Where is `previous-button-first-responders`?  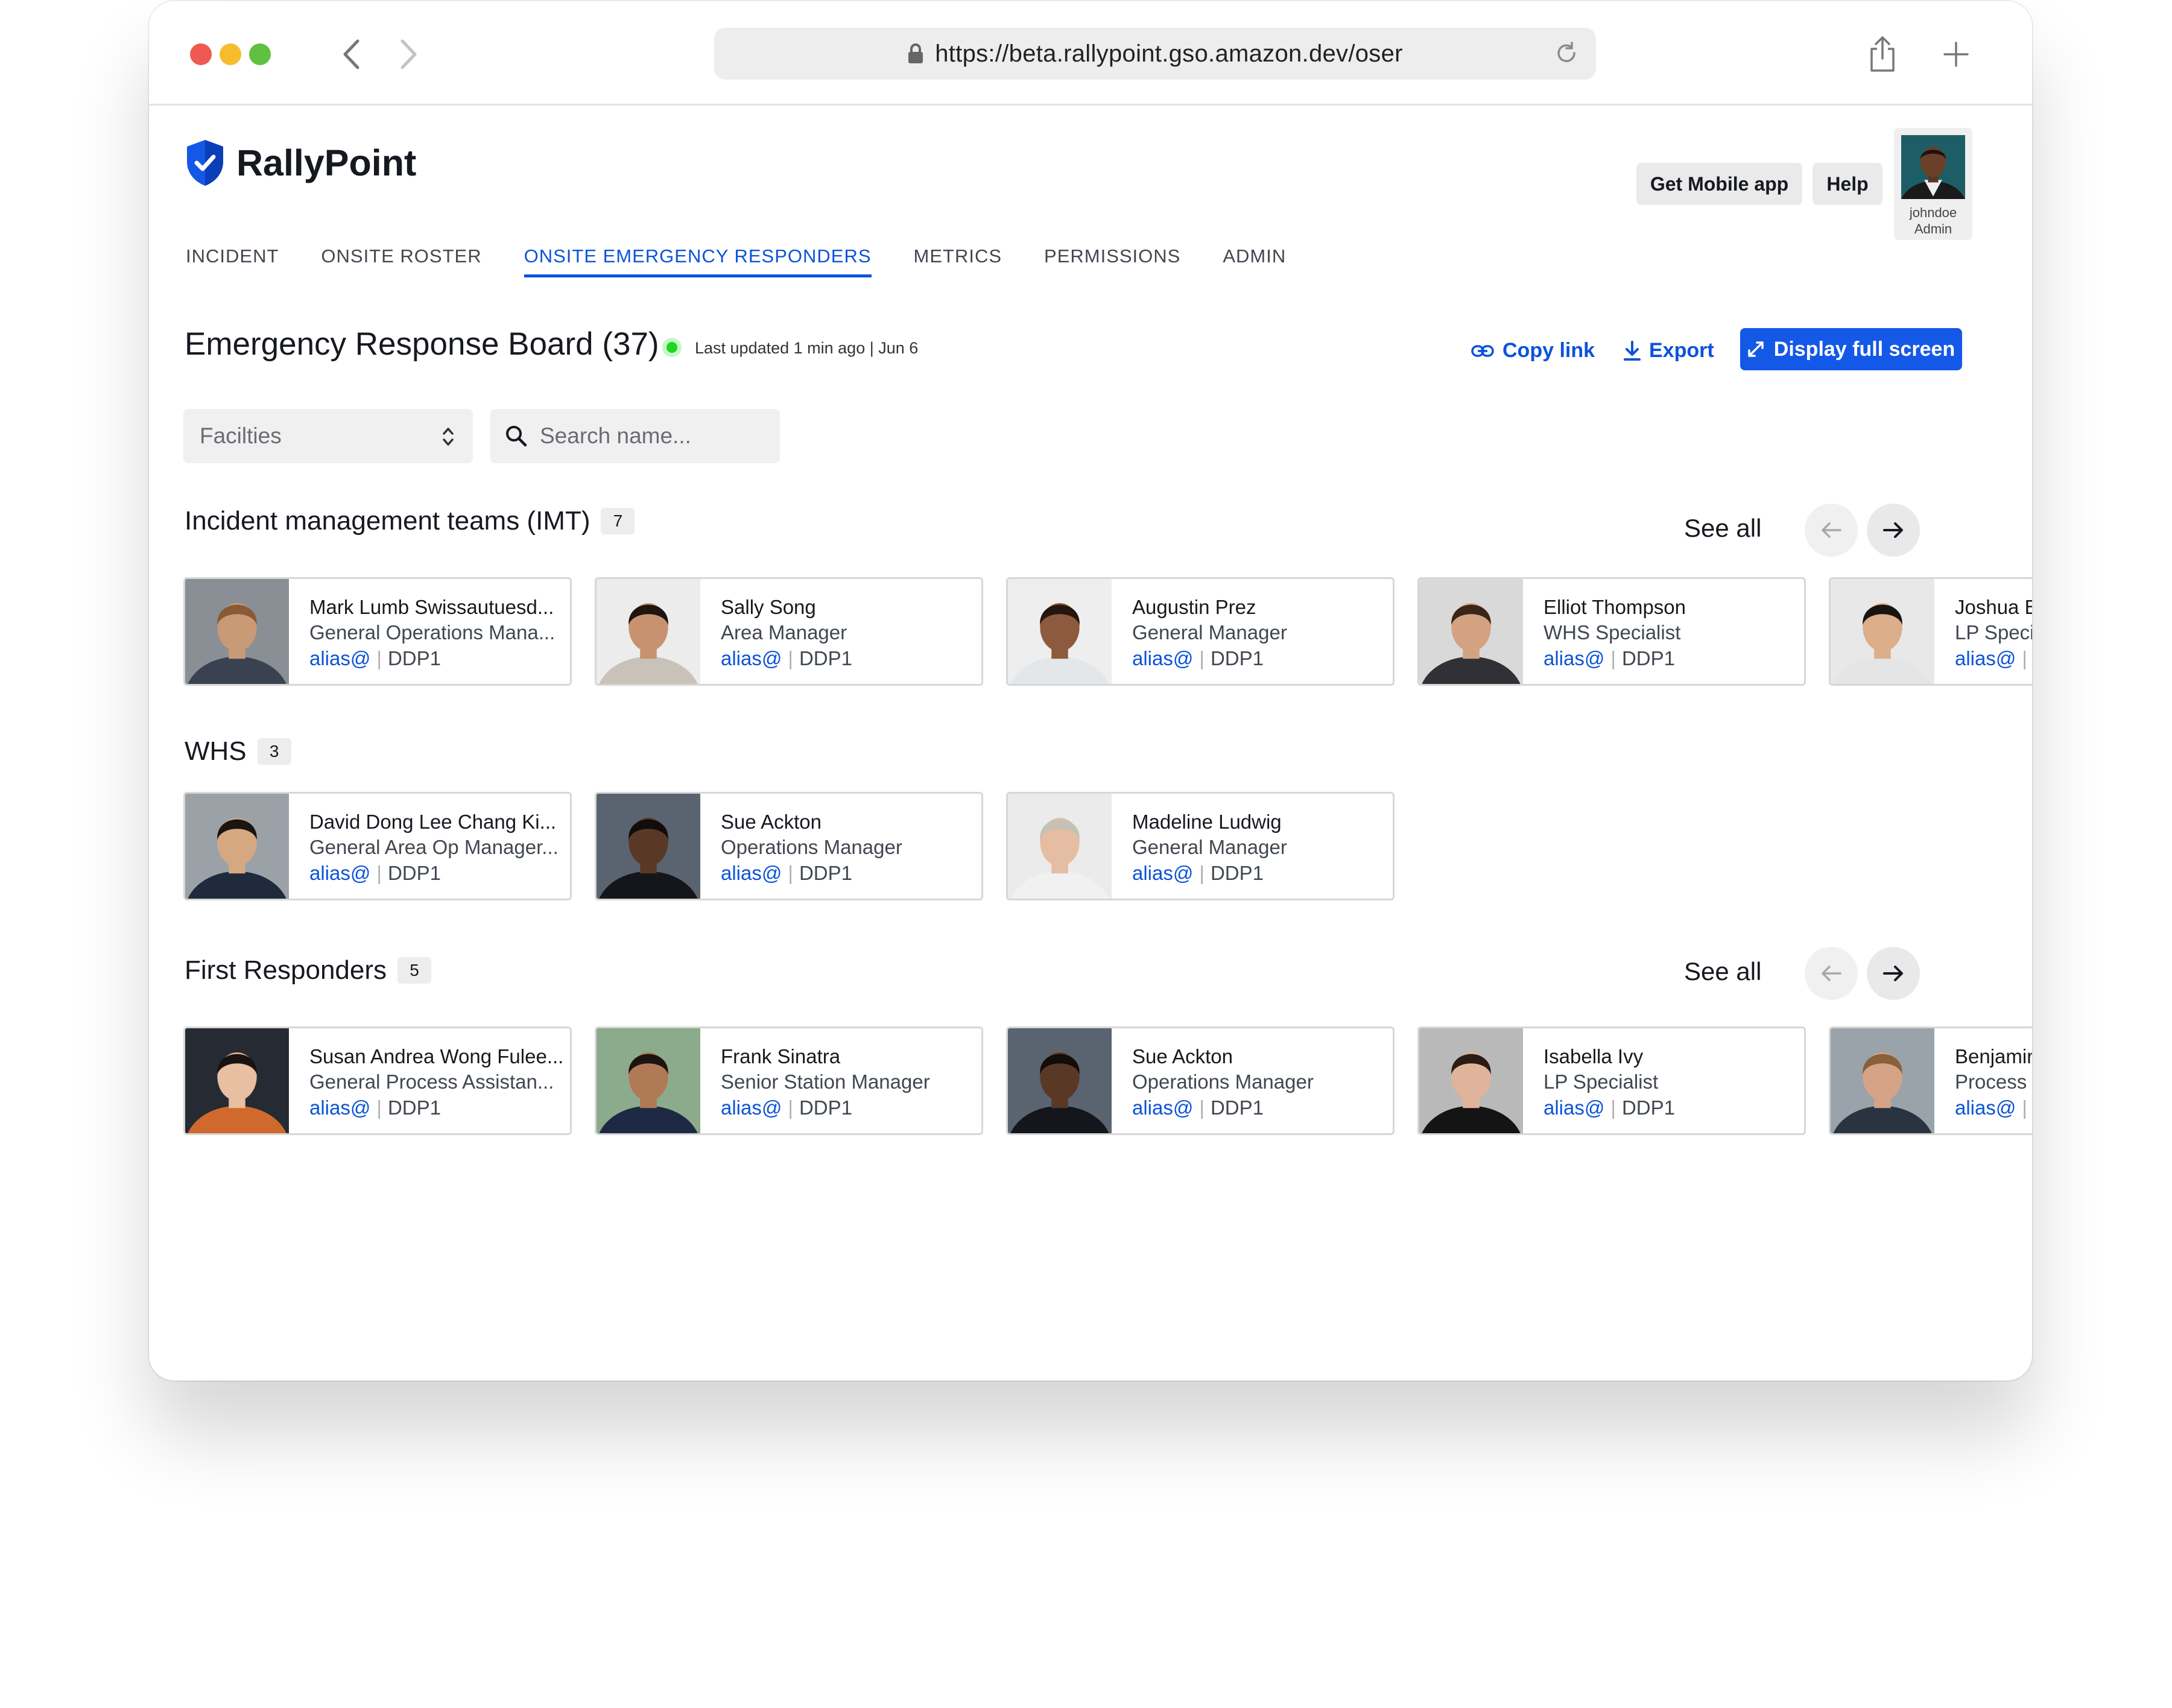
previous-button-first-responders is located at coordinates (1832, 973).